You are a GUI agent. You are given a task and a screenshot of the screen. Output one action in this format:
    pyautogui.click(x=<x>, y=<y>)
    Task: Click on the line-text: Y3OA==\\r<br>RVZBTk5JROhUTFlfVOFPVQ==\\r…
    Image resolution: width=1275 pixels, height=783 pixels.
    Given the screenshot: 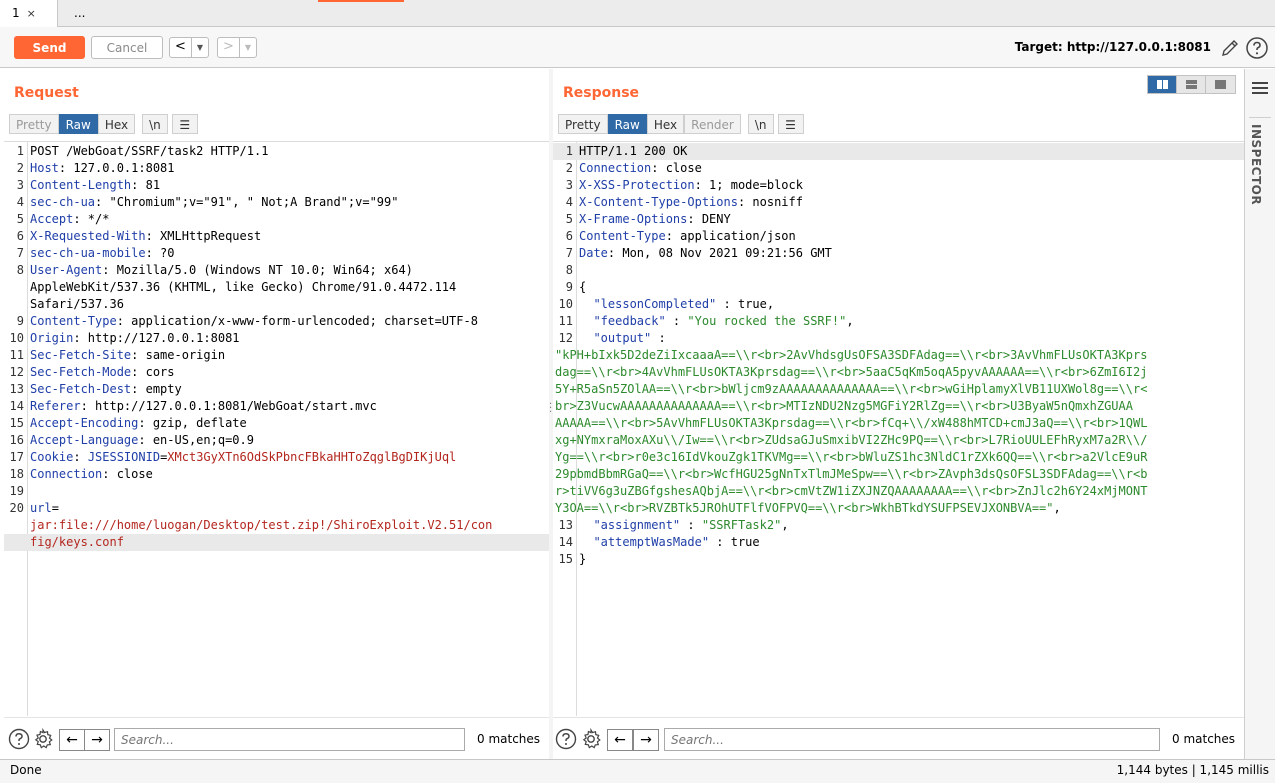 What is the action you would take?
    pyautogui.click(x=808, y=508)
    